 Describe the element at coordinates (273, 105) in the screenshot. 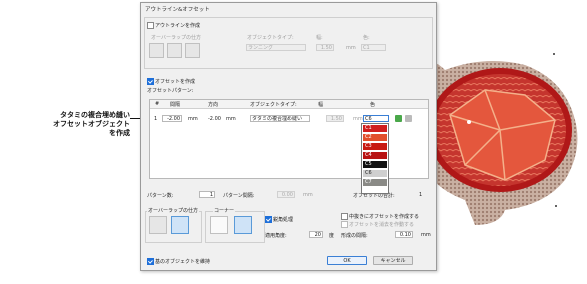

I see `header-object-type: オブジェクトタイプ:` at that location.